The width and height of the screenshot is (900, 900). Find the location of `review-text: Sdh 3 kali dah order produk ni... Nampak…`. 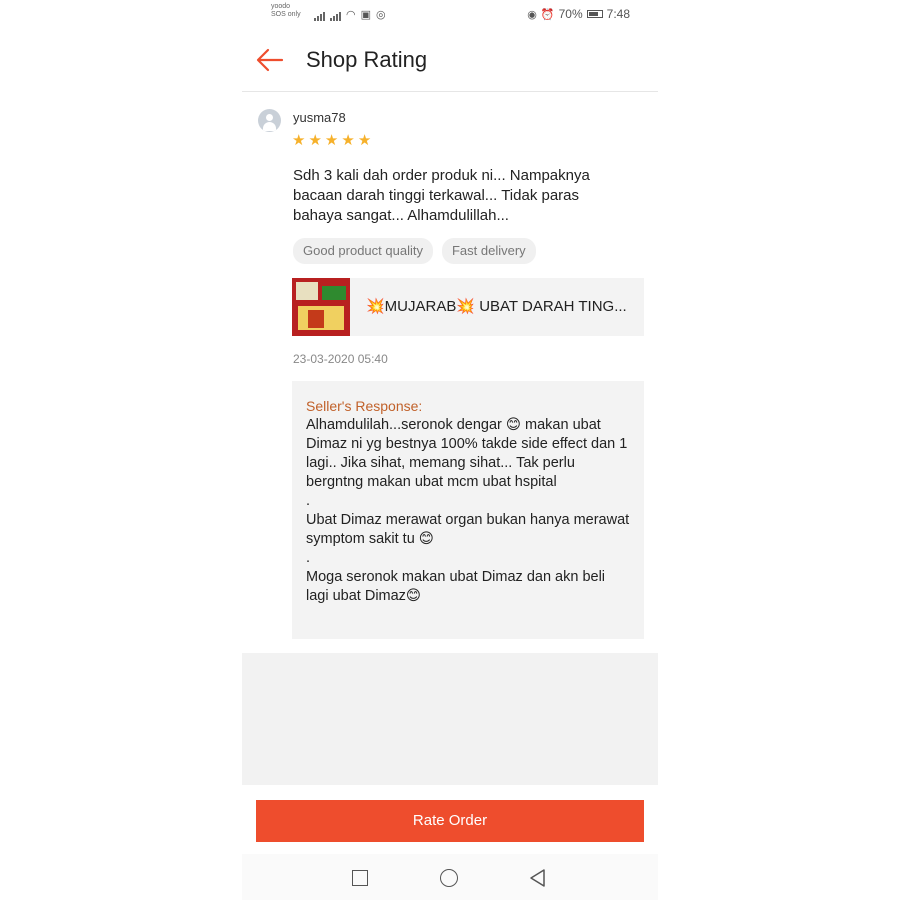

review-text: Sdh 3 kali dah order produk ni... Nampak… is located at coordinates (441, 195).